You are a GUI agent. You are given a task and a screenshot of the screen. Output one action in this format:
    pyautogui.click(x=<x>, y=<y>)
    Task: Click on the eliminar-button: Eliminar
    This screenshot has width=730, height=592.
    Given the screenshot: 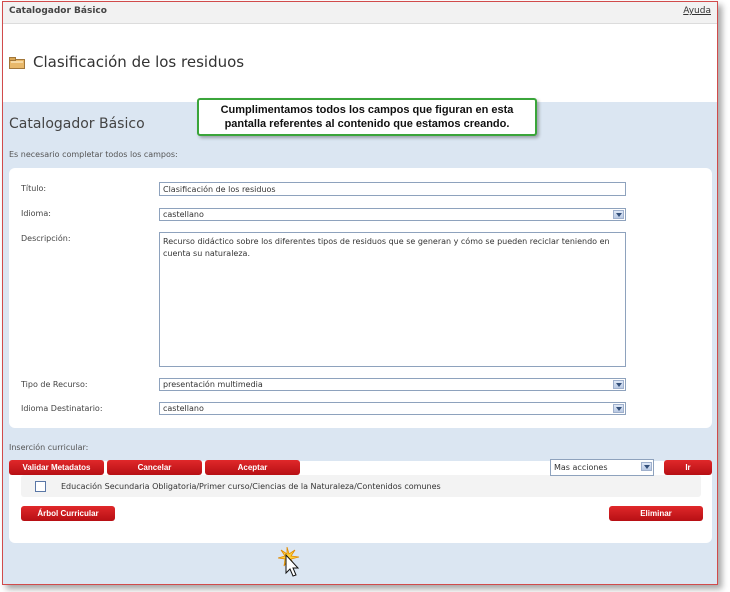 What is the action you would take?
    pyautogui.click(x=656, y=513)
    